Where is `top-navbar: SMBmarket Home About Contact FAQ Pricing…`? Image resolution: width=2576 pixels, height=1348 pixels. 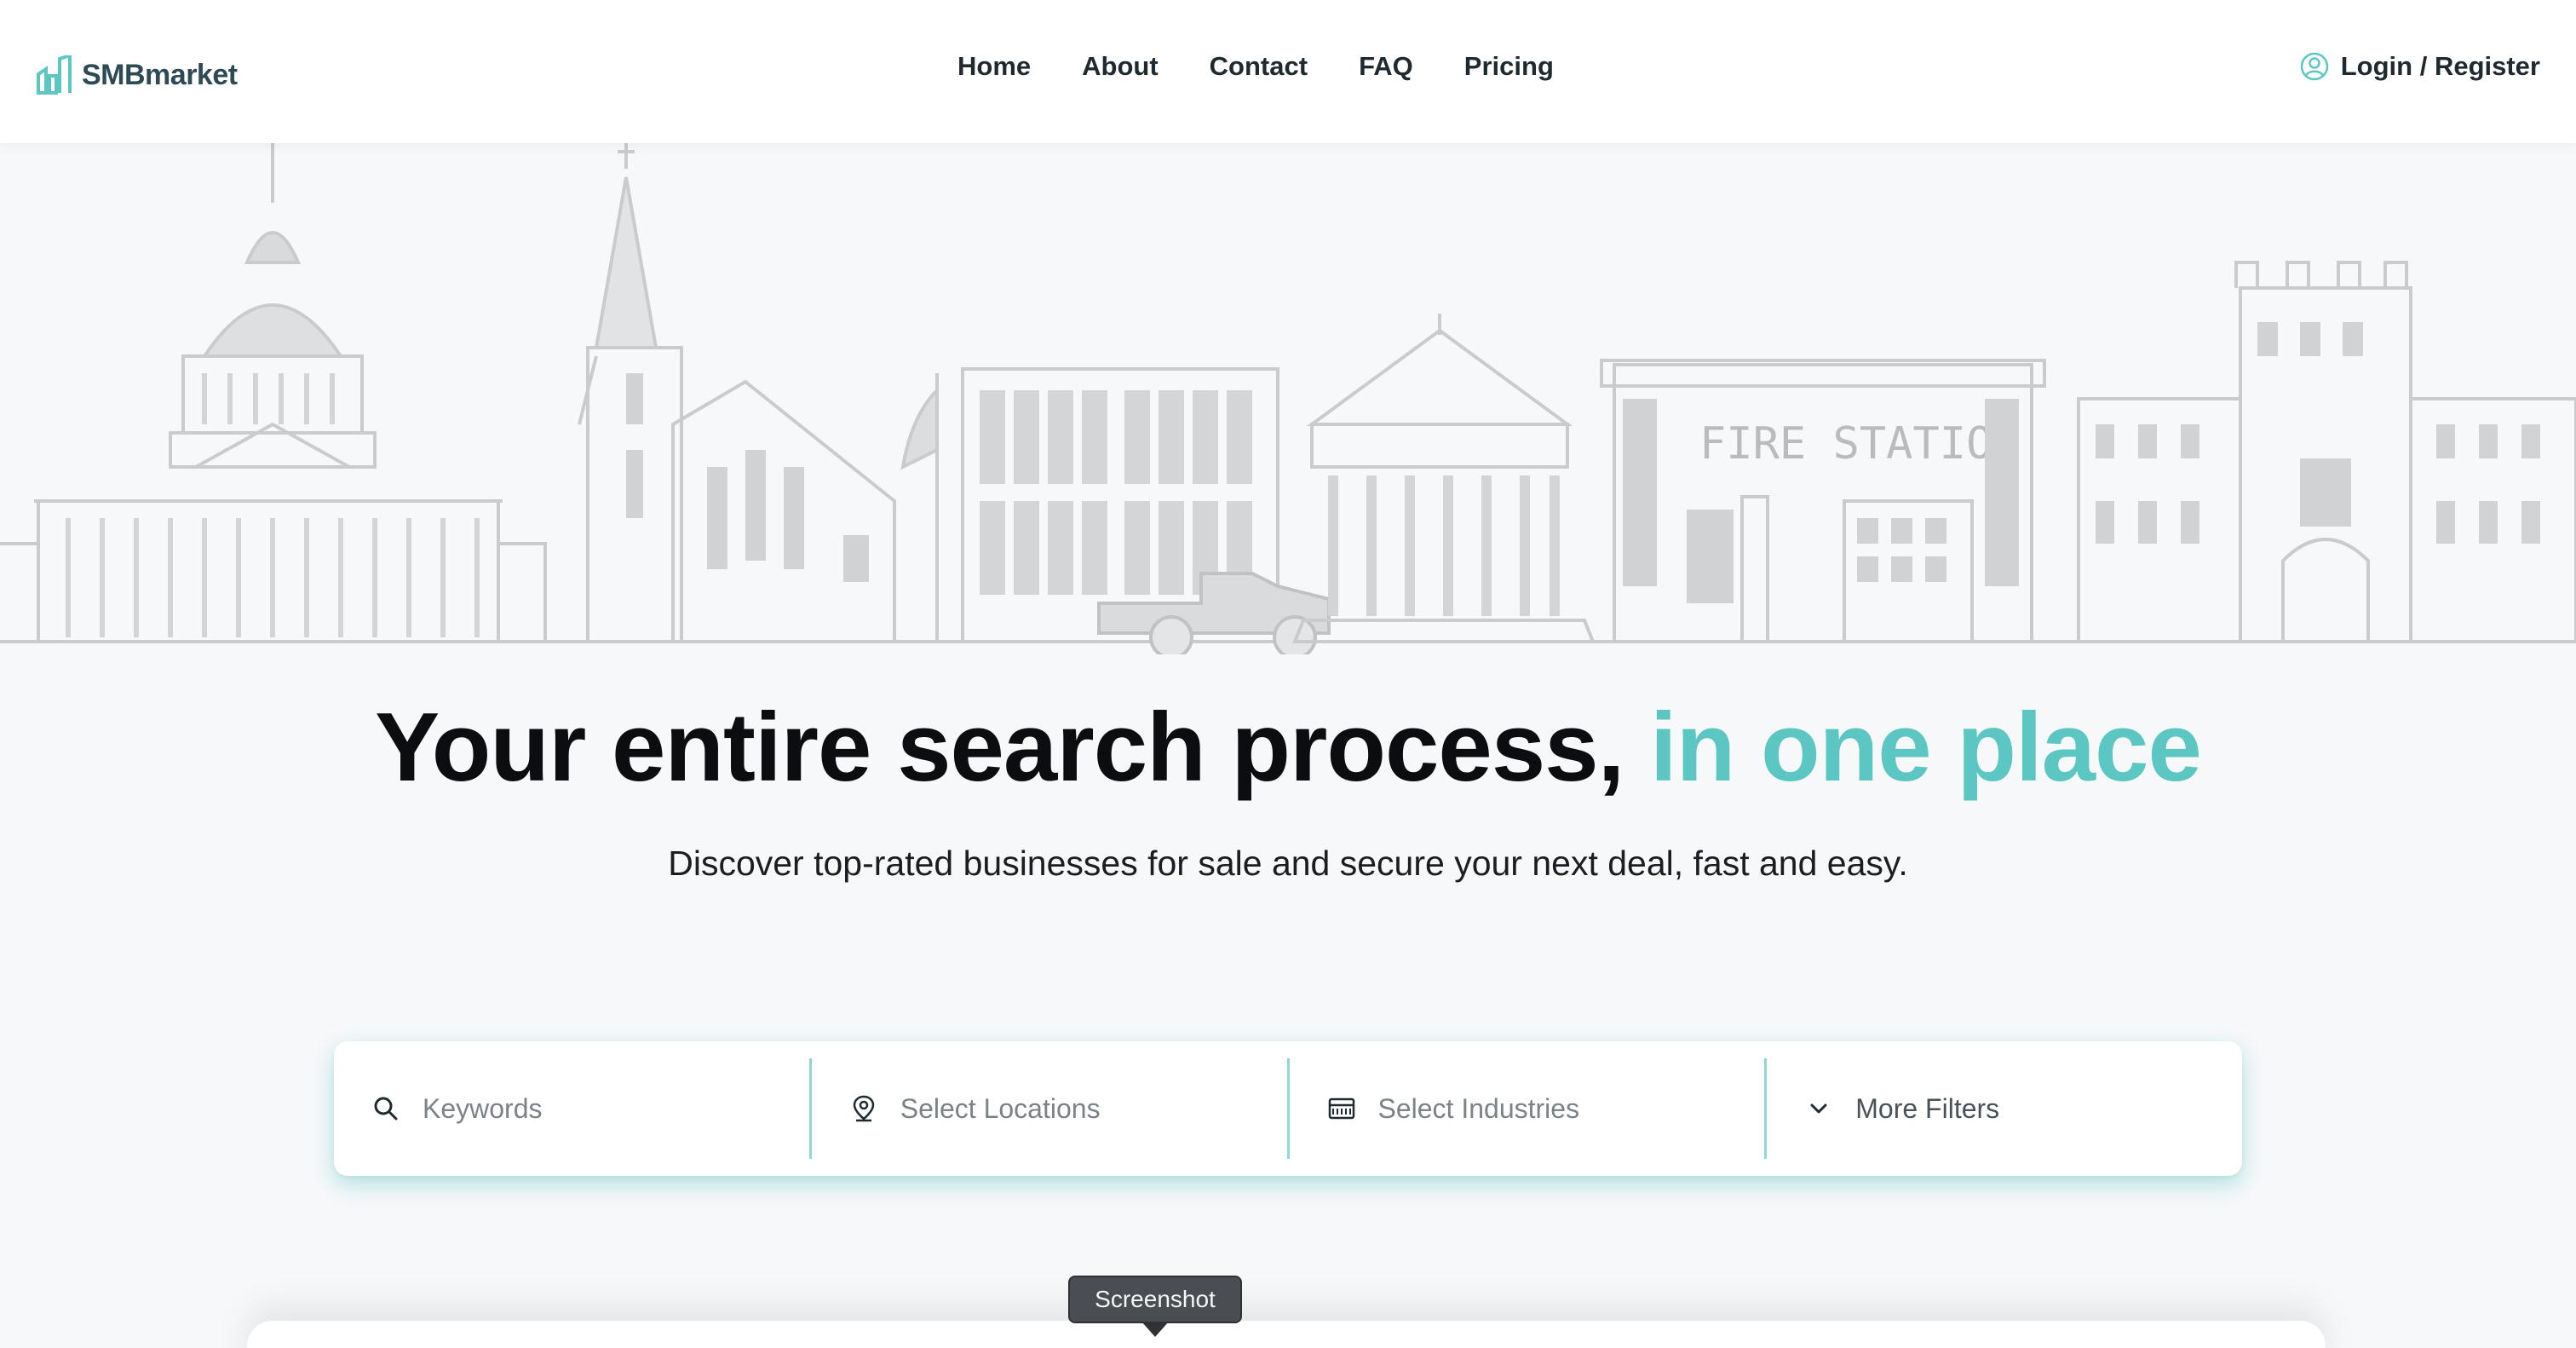
top-navbar: SMBmarket Home About Contact FAQ Pricing… is located at coordinates (1288, 71).